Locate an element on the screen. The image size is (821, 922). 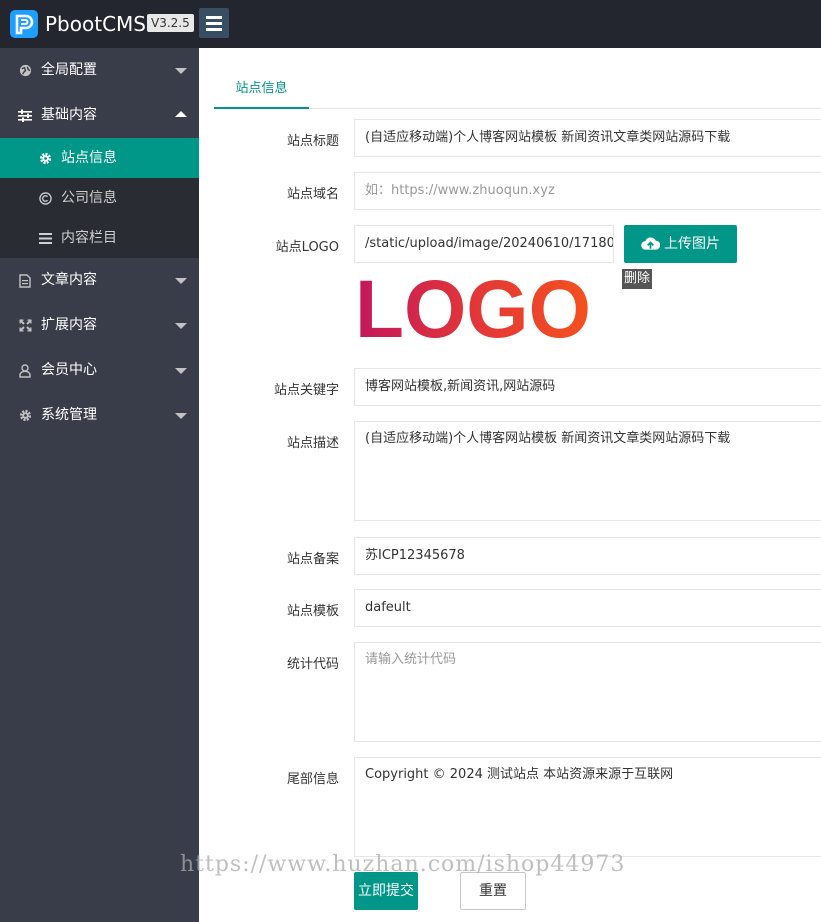
user-icon is located at coordinates (25, 370).